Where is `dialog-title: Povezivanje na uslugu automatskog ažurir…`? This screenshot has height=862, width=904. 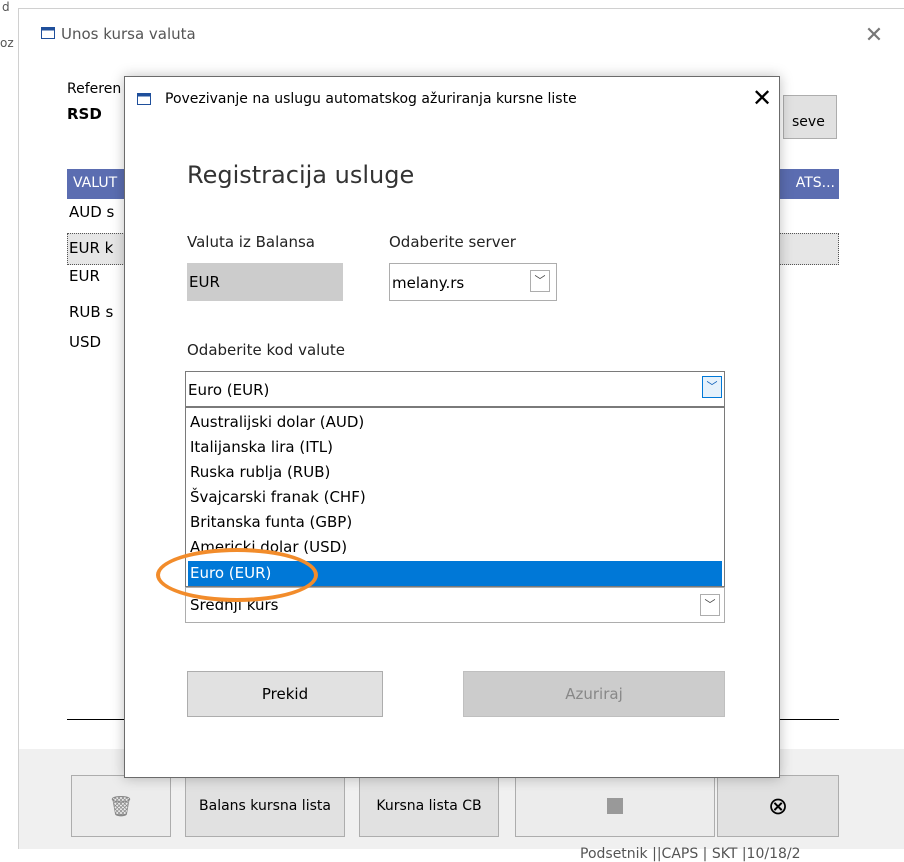 dialog-title: Povezivanje na uslugu automatskog ažurir… is located at coordinates (371, 99).